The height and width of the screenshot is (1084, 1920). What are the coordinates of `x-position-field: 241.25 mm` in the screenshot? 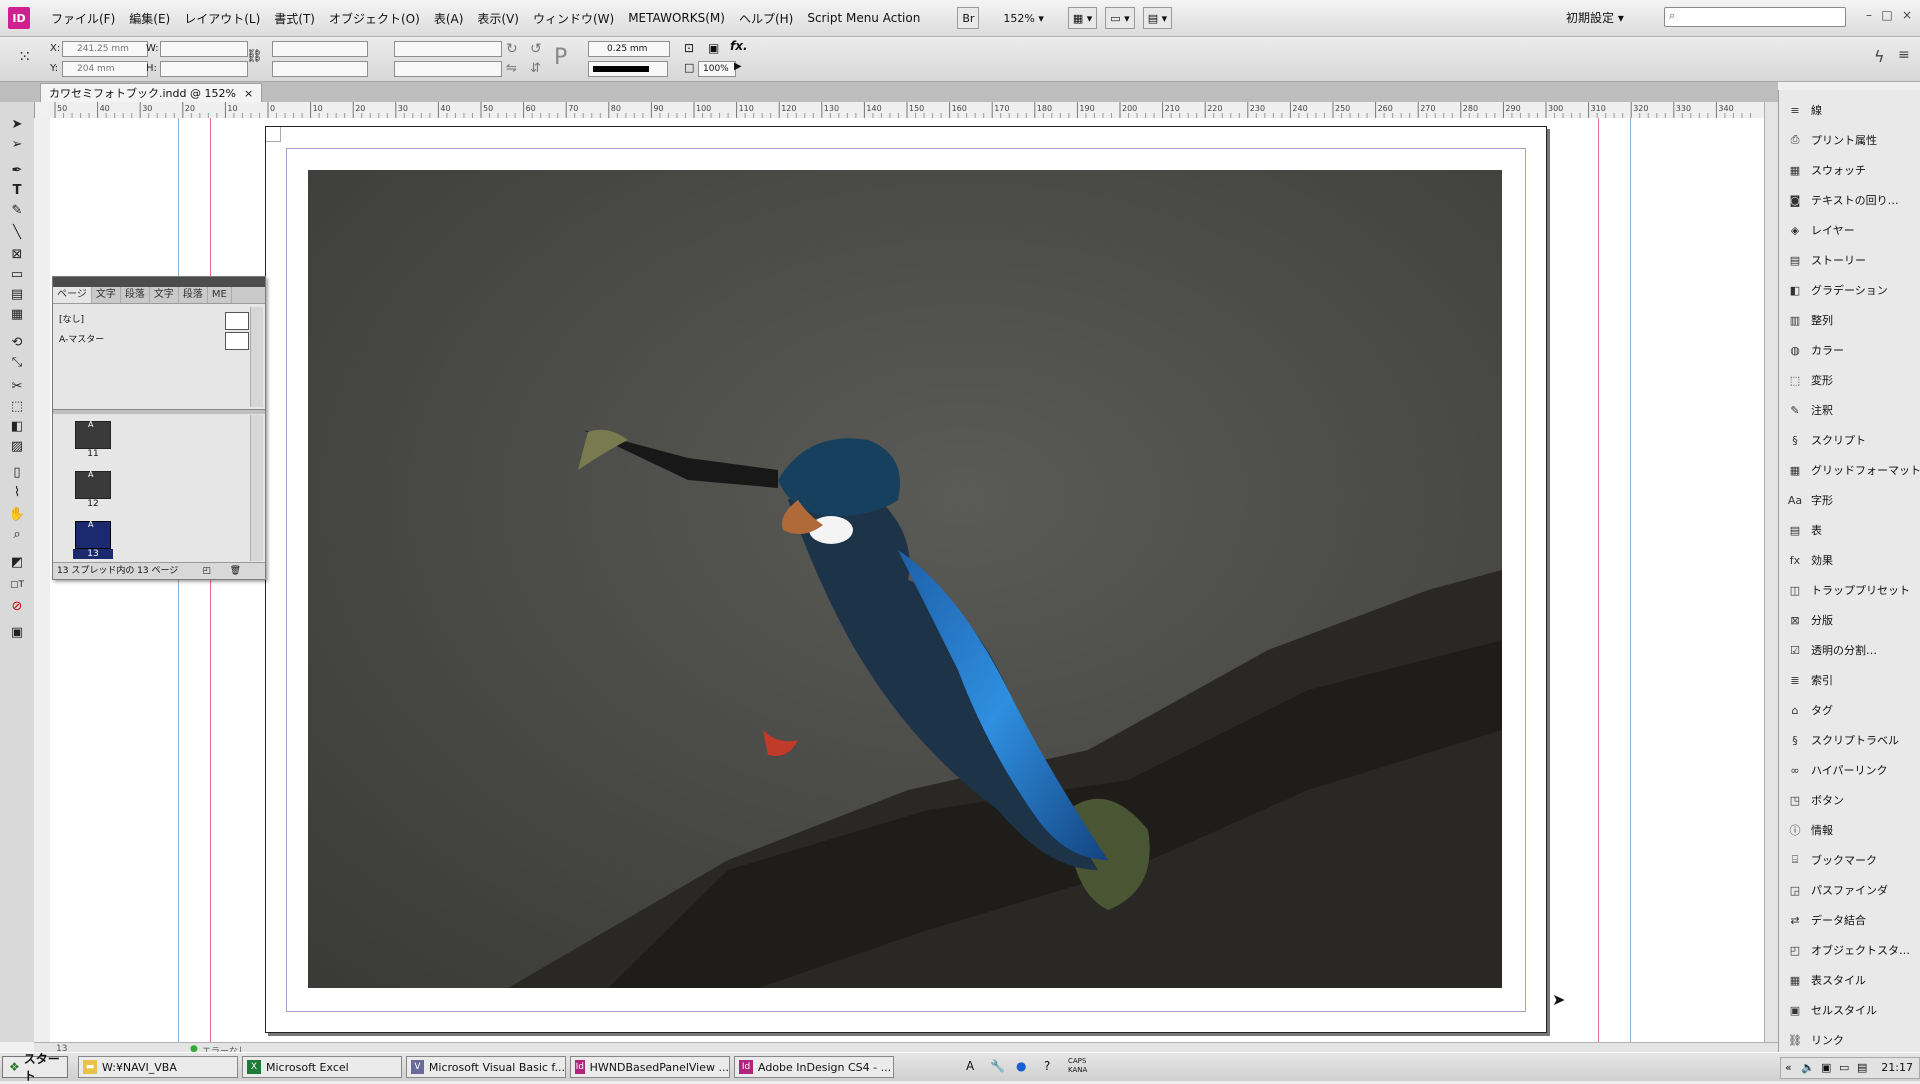 It's located at (105, 49).